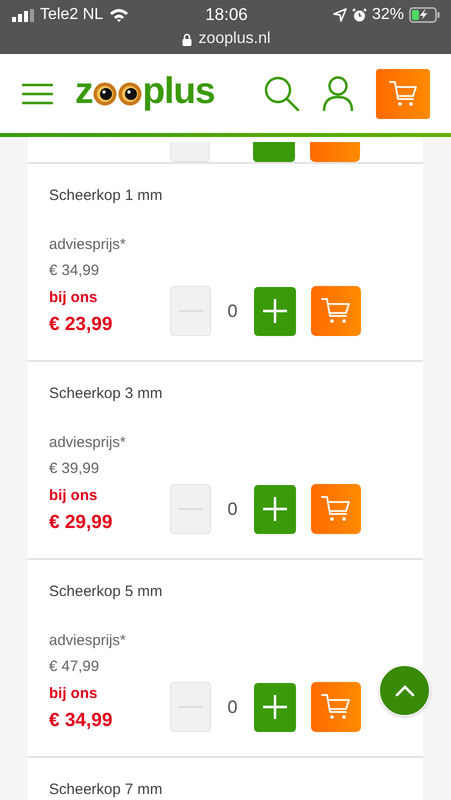 The image size is (451, 800). I want to click on menu-button, so click(37, 93).